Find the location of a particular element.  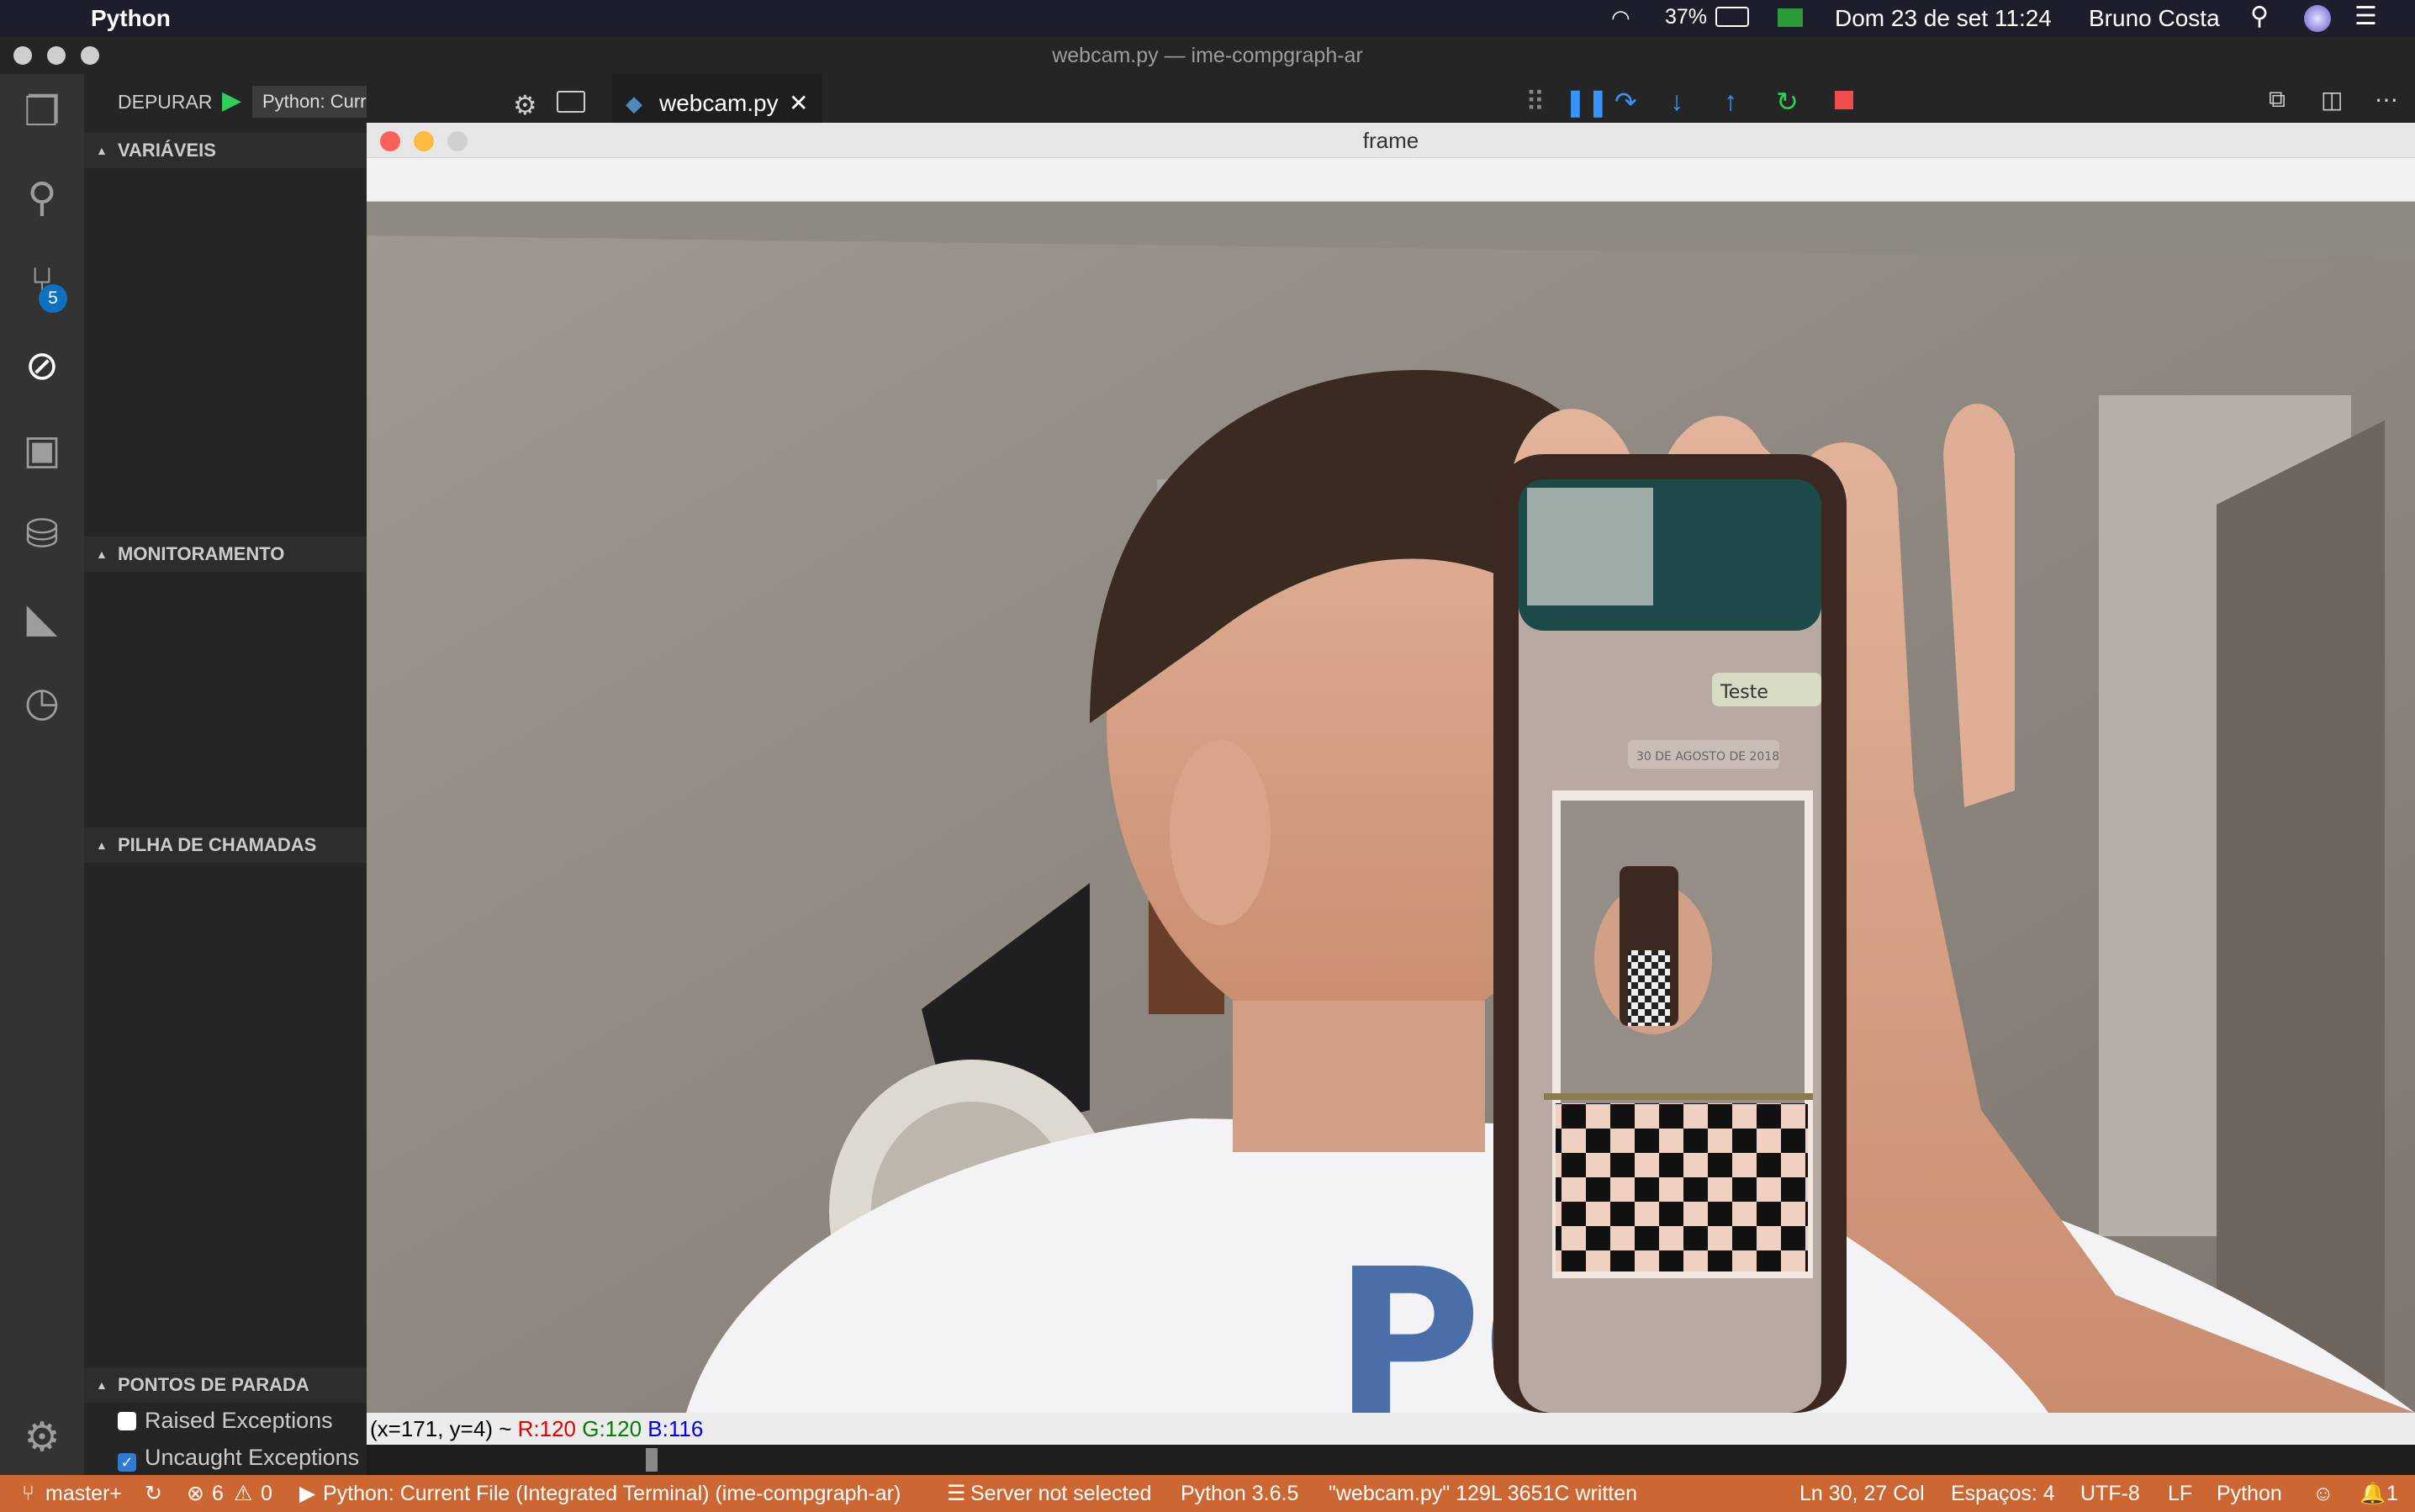

notification-center-icon: ☰ is located at coordinates (2365, 16).